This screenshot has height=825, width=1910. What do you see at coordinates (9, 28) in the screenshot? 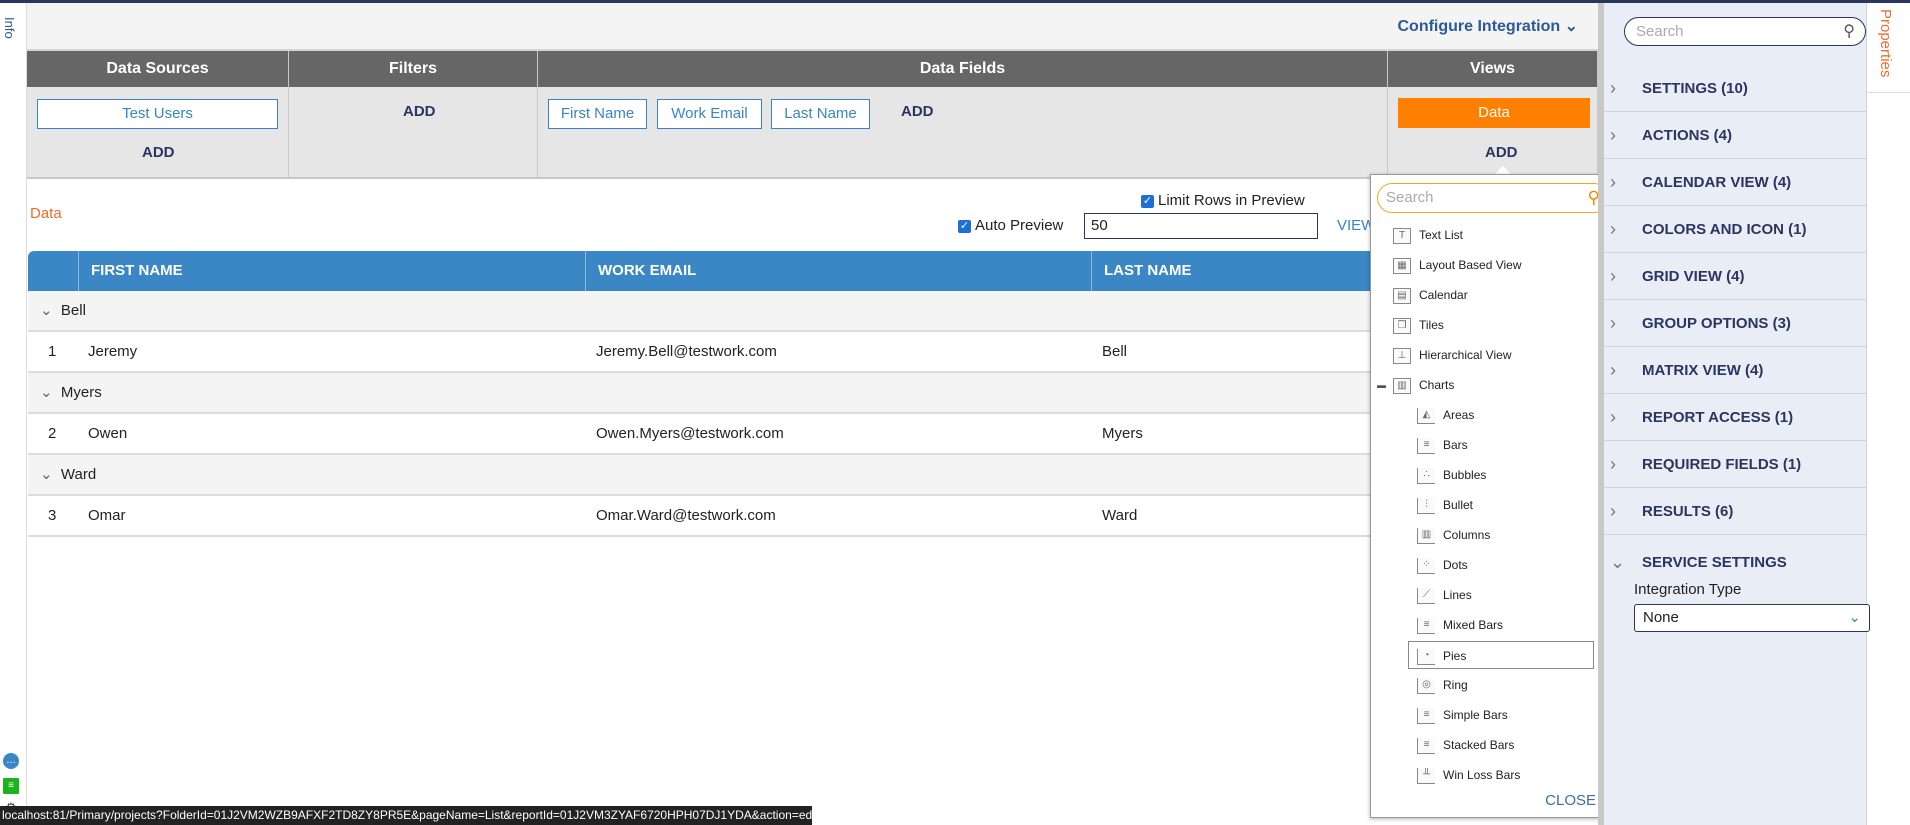
I see `info-tab: Info` at bounding box center [9, 28].